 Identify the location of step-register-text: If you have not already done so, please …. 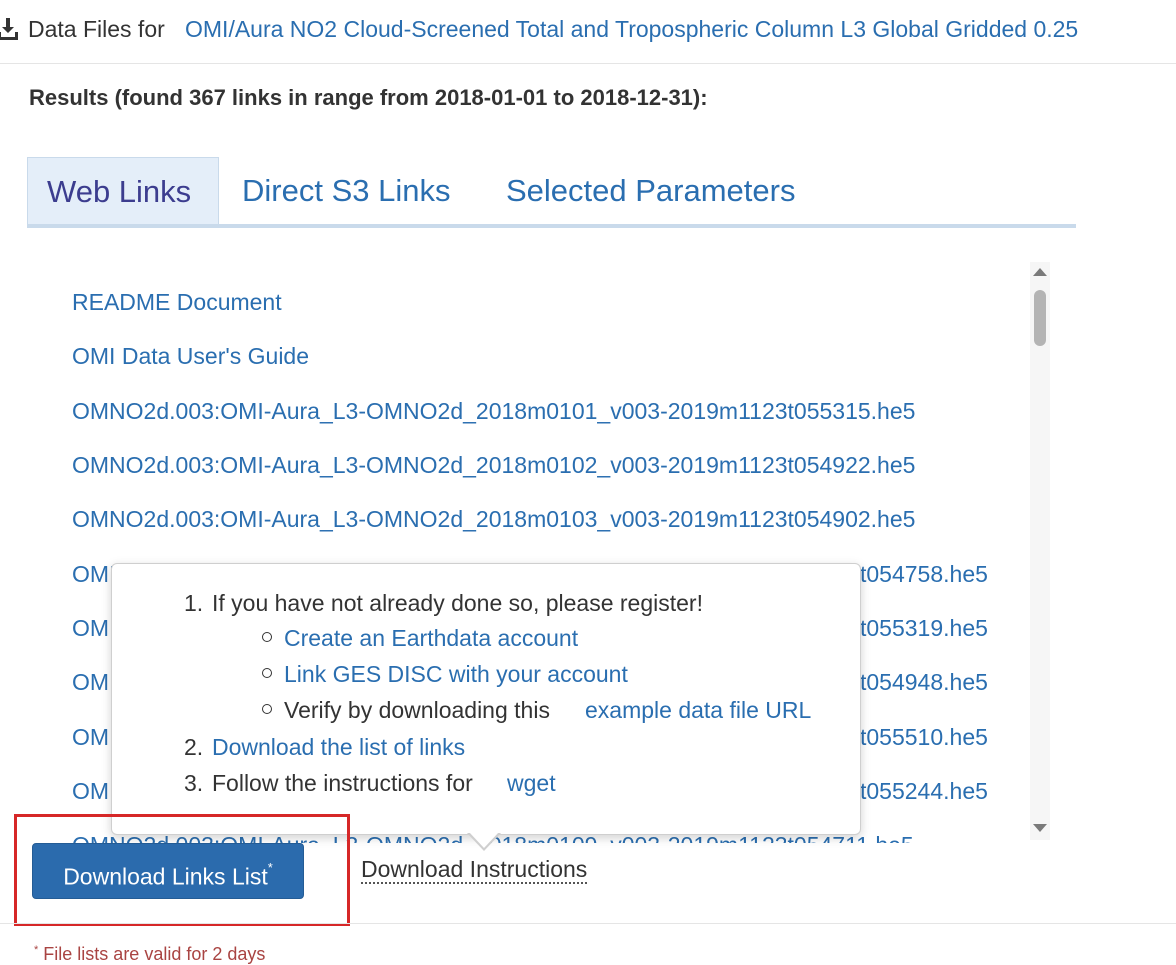
(457, 603).